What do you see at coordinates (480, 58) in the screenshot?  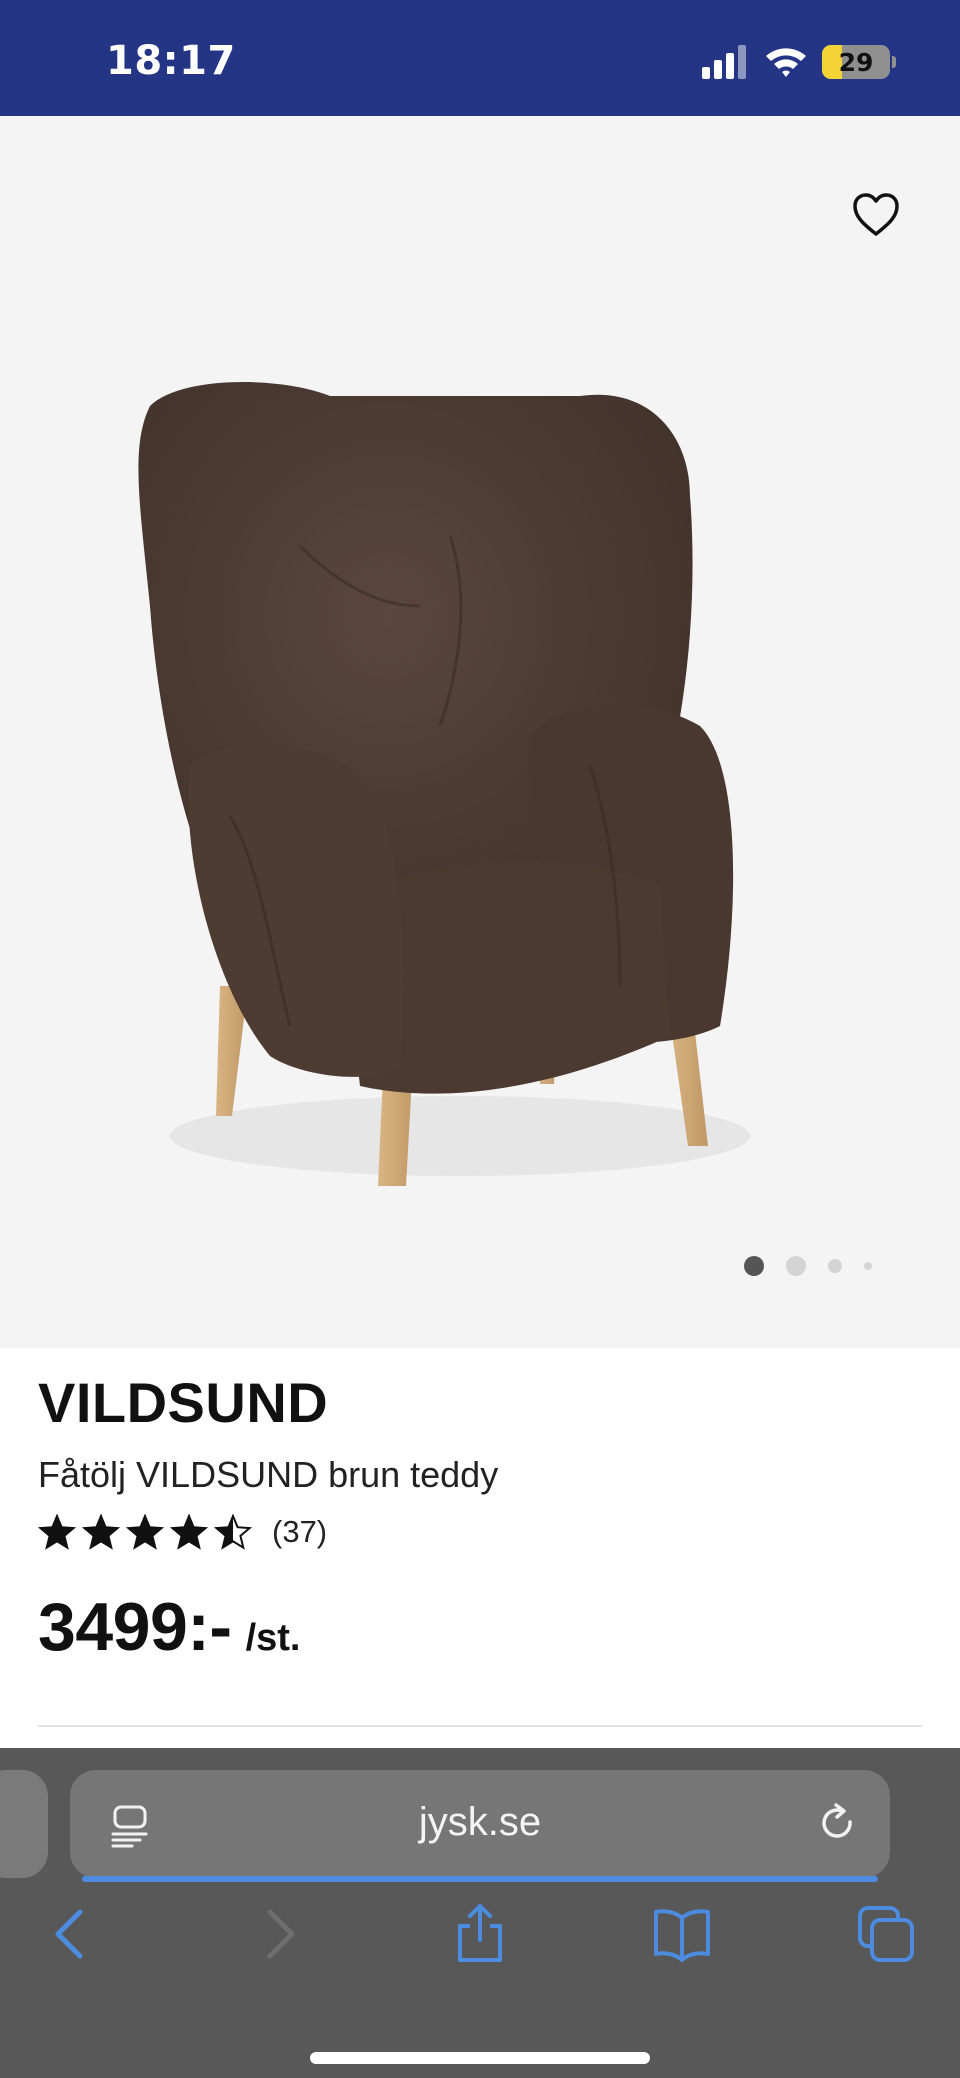 I see `status-bar: 18:17 29` at bounding box center [480, 58].